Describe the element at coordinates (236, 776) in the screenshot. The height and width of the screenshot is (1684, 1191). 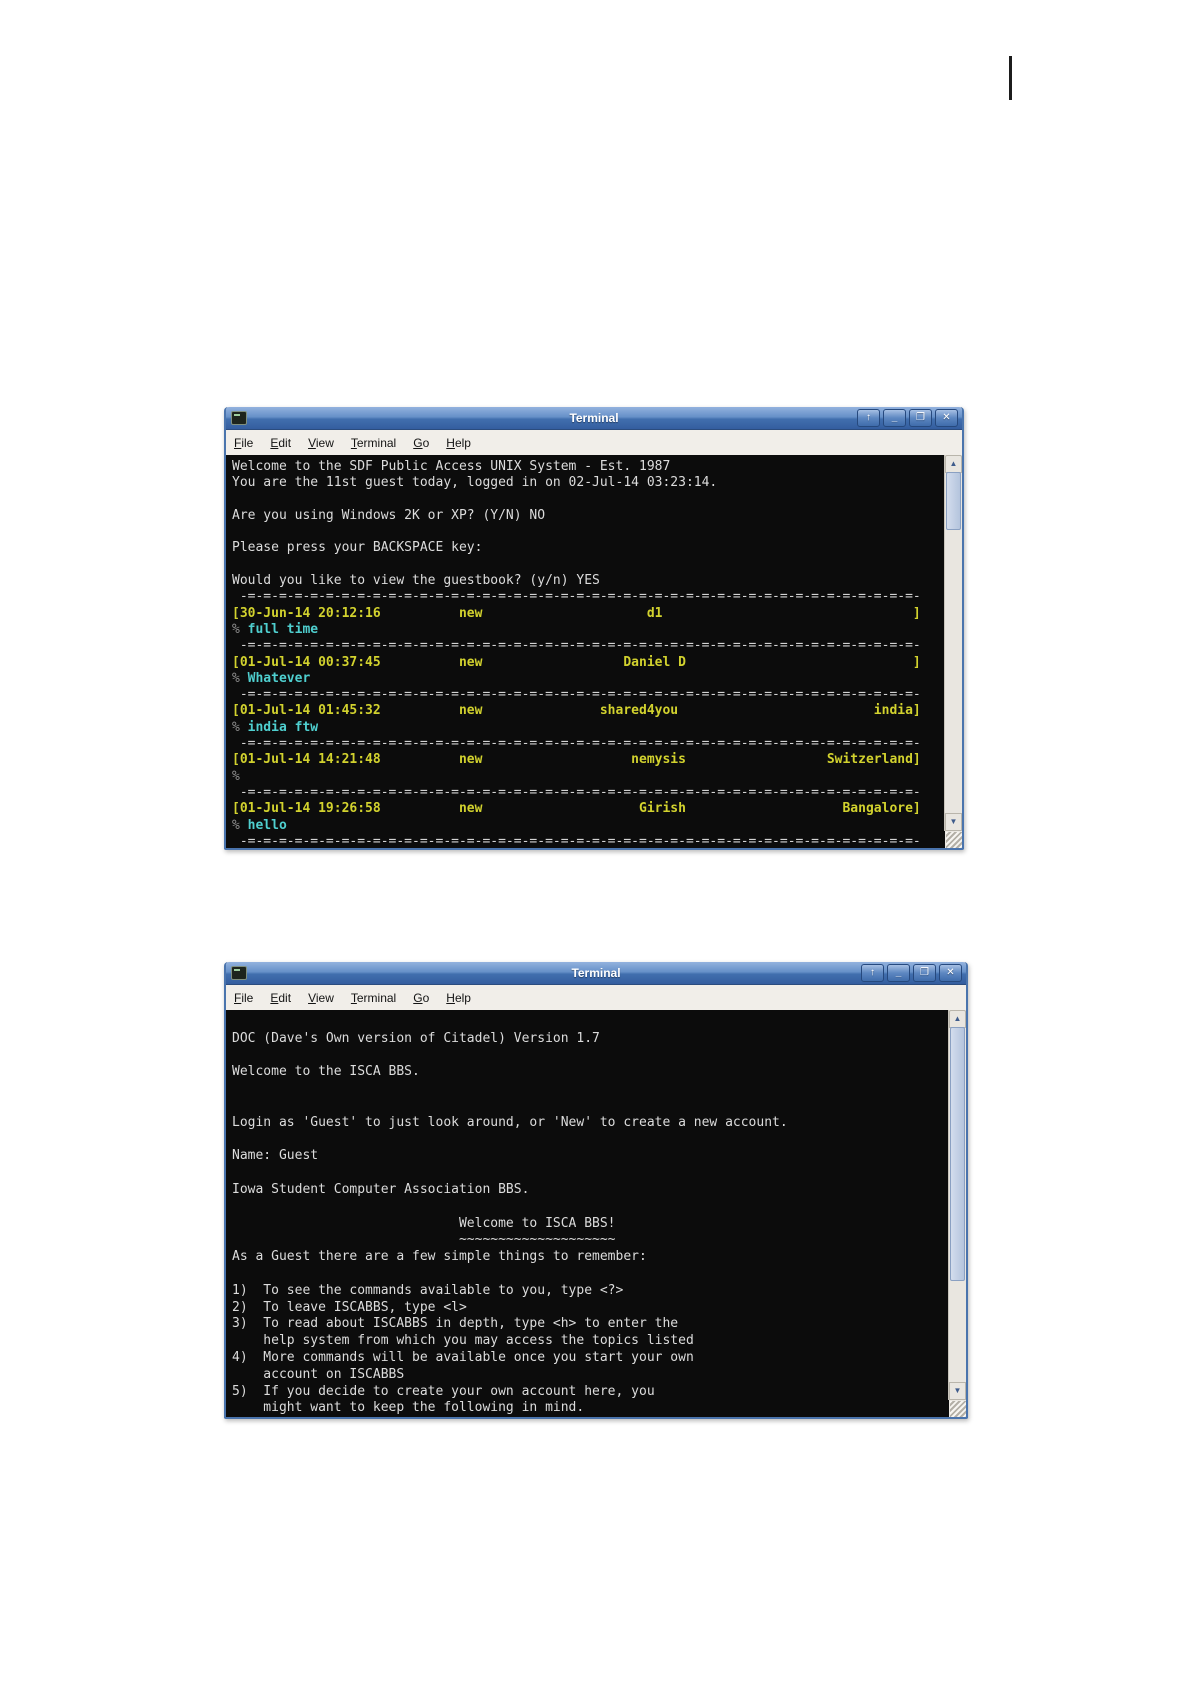
I see `terminal-line: %` at that location.